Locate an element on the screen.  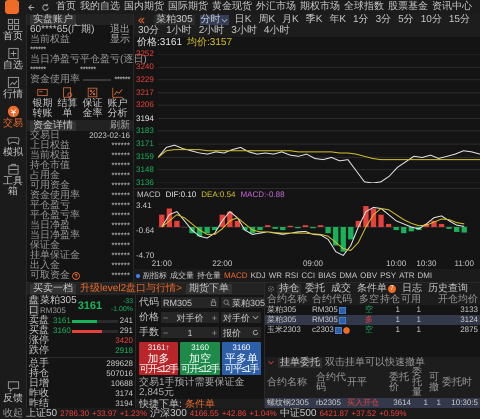
period-tab: 分时 is located at coordinates (214, 20).